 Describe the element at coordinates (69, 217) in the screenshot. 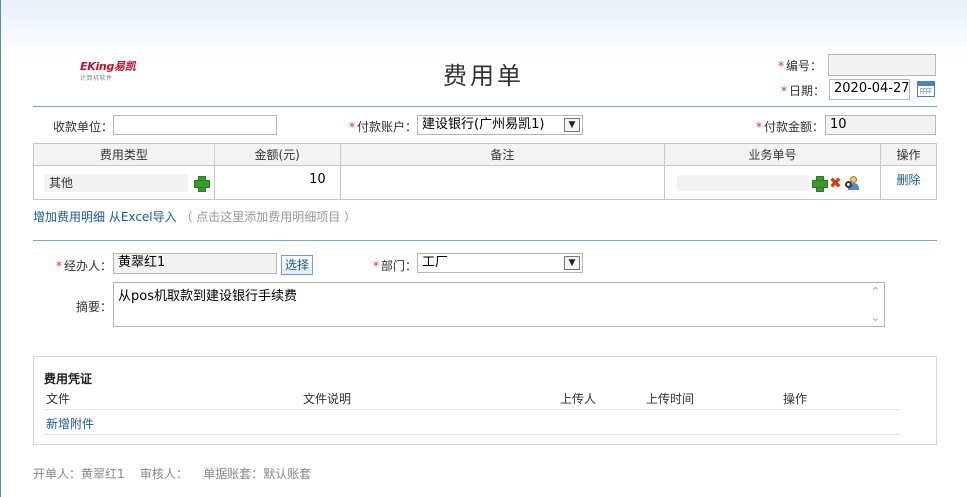

I see `add-detail-link: 增加费用明细` at that location.